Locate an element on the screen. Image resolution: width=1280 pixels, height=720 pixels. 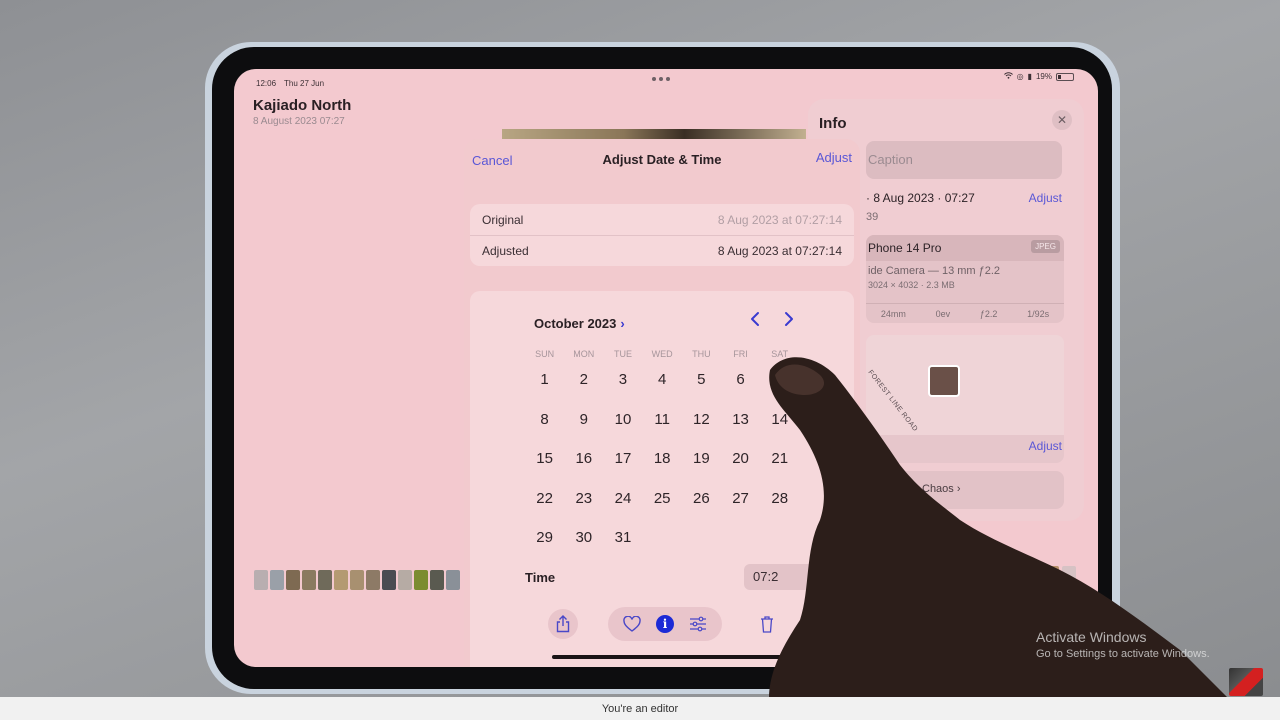
calendar-day: 16 is located at coordinates (583, 470).